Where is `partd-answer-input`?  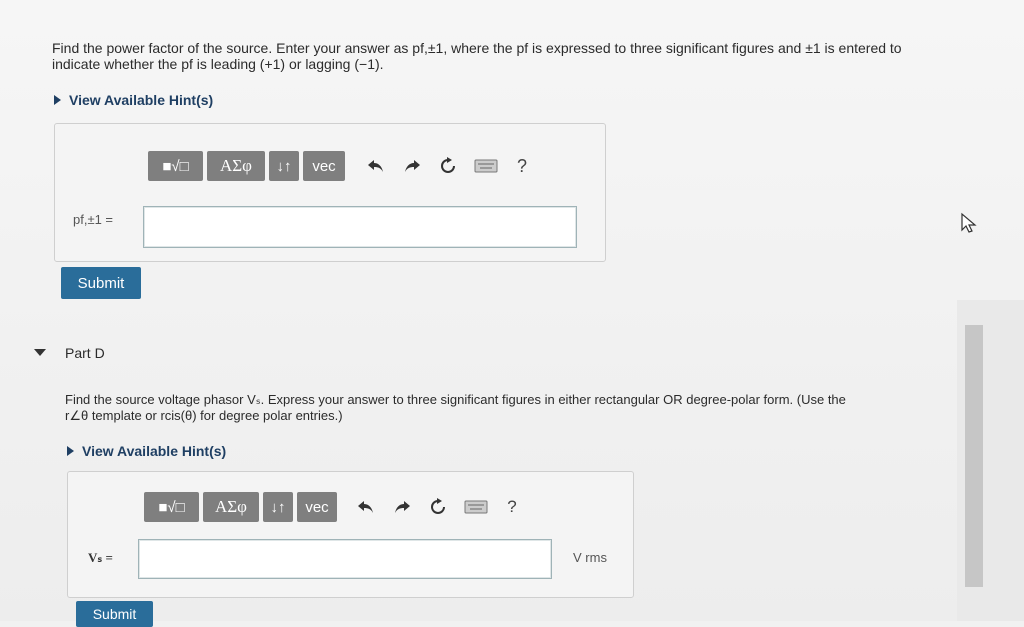
partd-answer-input is located at coordinates (345, 559).